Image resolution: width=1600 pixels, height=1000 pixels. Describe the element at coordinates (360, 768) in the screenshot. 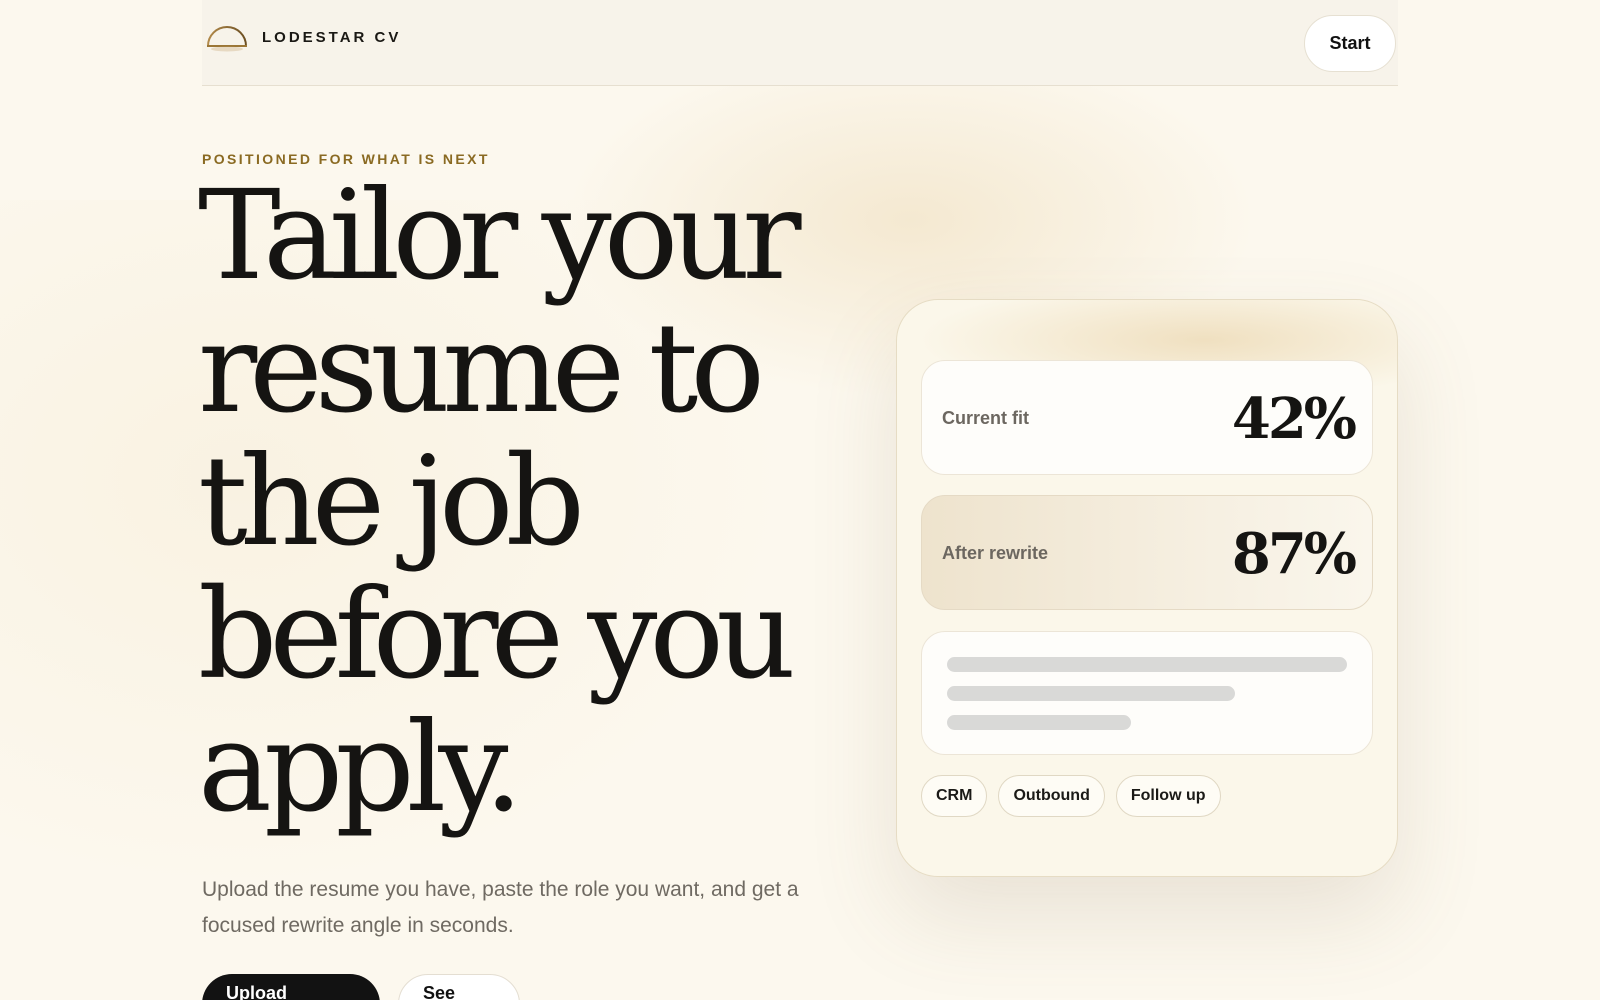

I see `headline-line: apply.` at that location.